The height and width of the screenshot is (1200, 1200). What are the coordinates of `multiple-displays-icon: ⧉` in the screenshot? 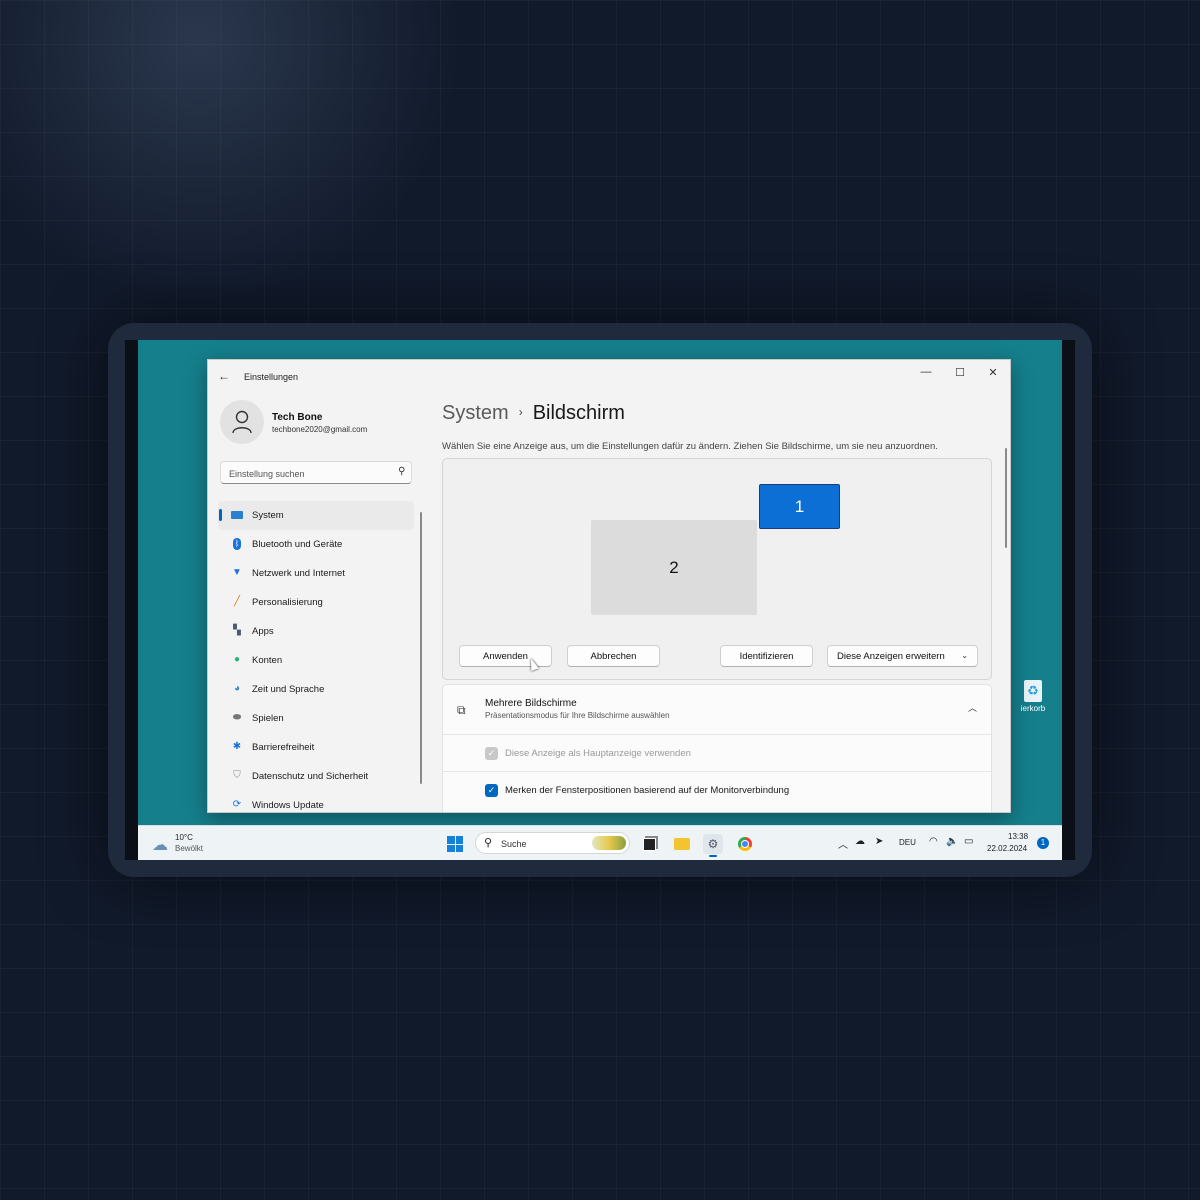 It's located at (461, 710).